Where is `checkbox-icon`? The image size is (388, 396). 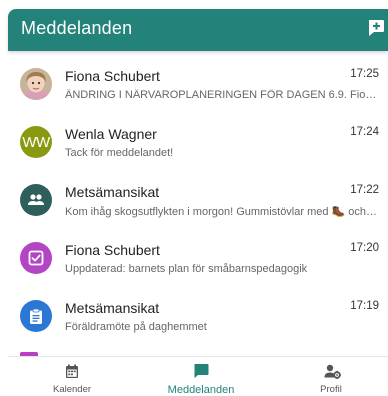
checkbox-icon is located at coordinates (36, 258).